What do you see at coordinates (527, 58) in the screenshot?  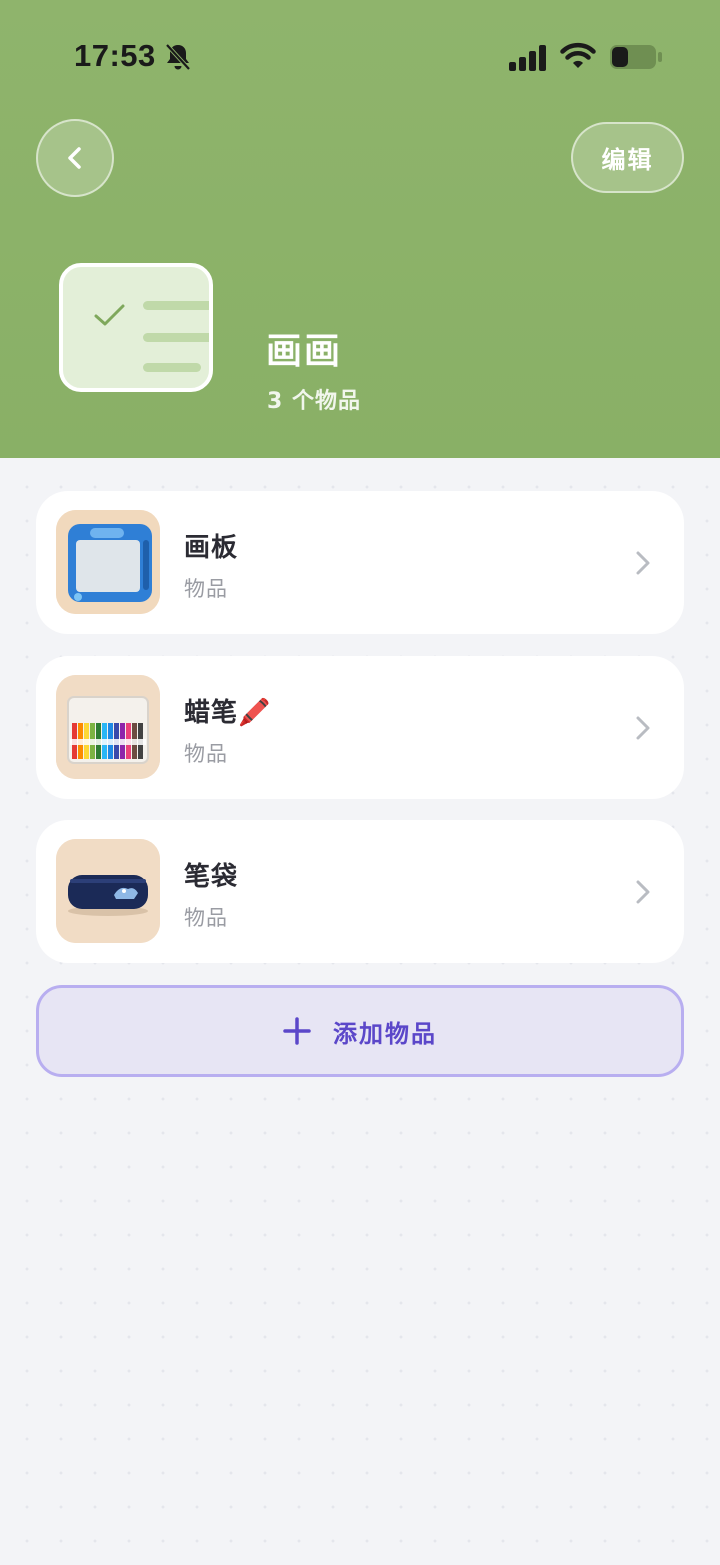 I see `signal-icon` at bounding box center [527, 58].